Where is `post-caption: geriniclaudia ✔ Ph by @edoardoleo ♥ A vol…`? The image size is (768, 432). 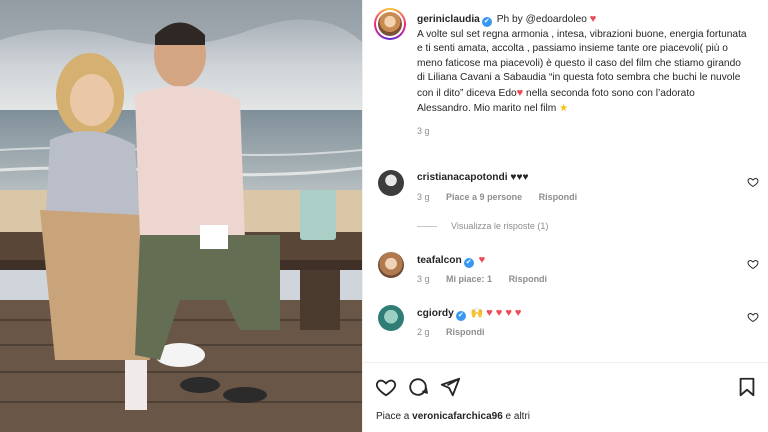
post-caption: geriniclaudia ✔ Ph by @edoardoleo ♥ A vol… is located at coordinates (582, 75).